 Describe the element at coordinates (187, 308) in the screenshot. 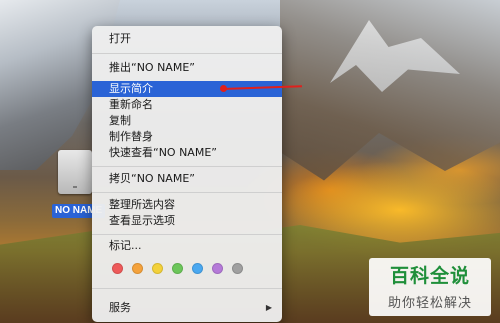

I see `menu-item-services: 服务 ▶` at that location.